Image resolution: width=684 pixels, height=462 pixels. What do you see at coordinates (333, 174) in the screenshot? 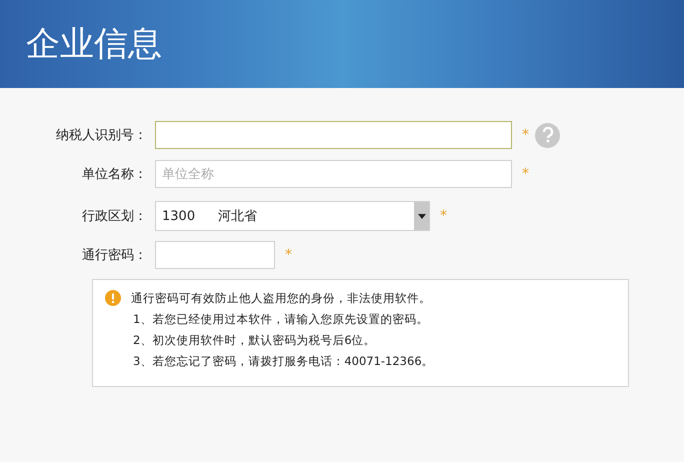
I see `input-field: 单位全称` at bounding box center [333, 174].